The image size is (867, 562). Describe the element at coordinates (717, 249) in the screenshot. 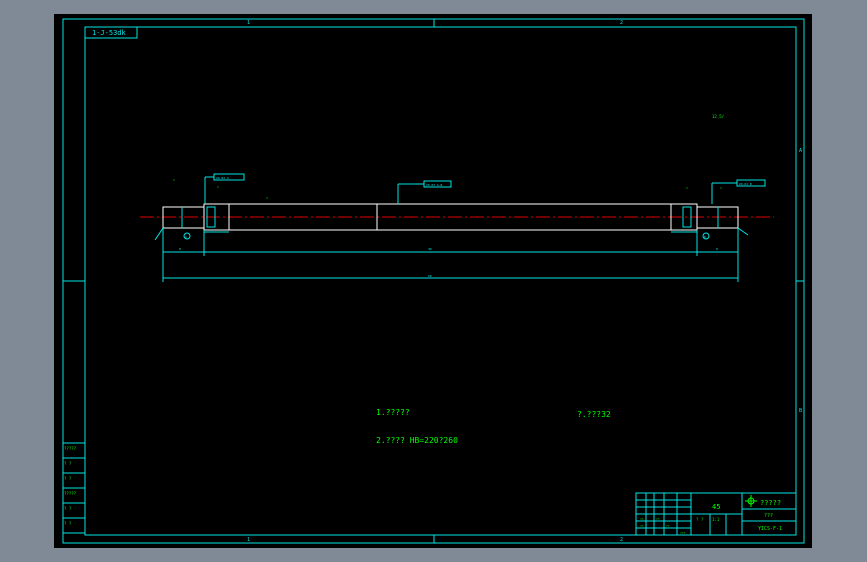

I see `dim-right-small: 8` at that location.